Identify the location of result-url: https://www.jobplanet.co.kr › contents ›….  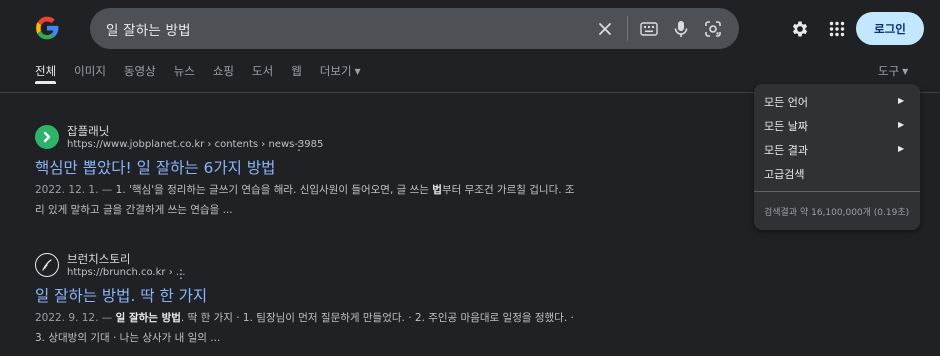
(195, 144).